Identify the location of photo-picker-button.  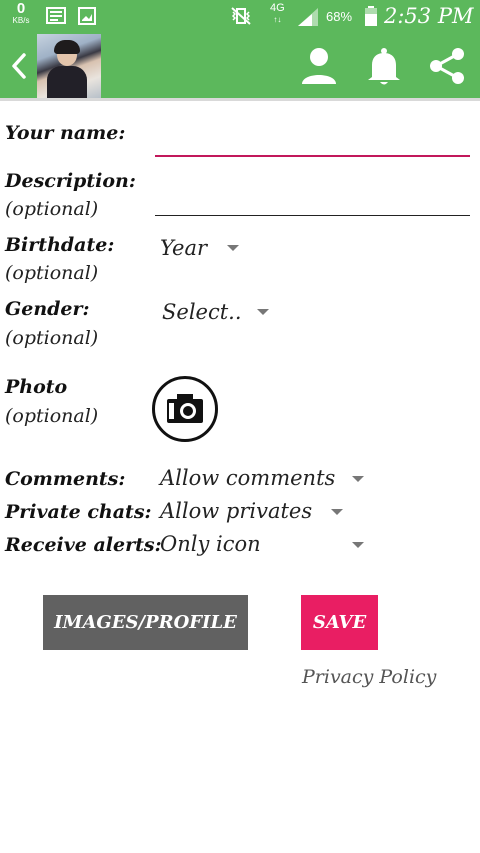
(185, 409).